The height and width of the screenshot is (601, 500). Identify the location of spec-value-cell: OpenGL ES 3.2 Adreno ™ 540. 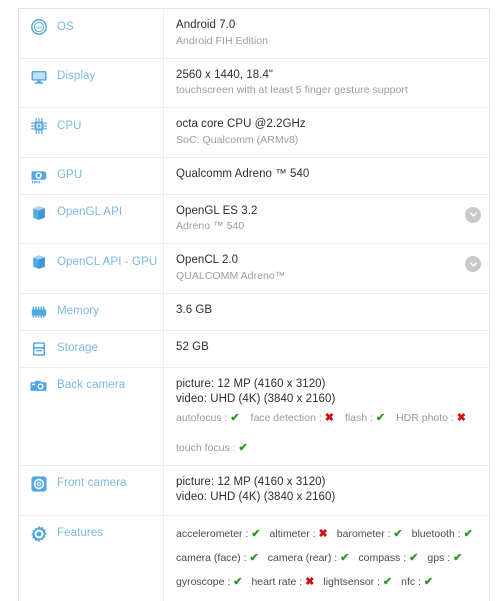
(326, 219).